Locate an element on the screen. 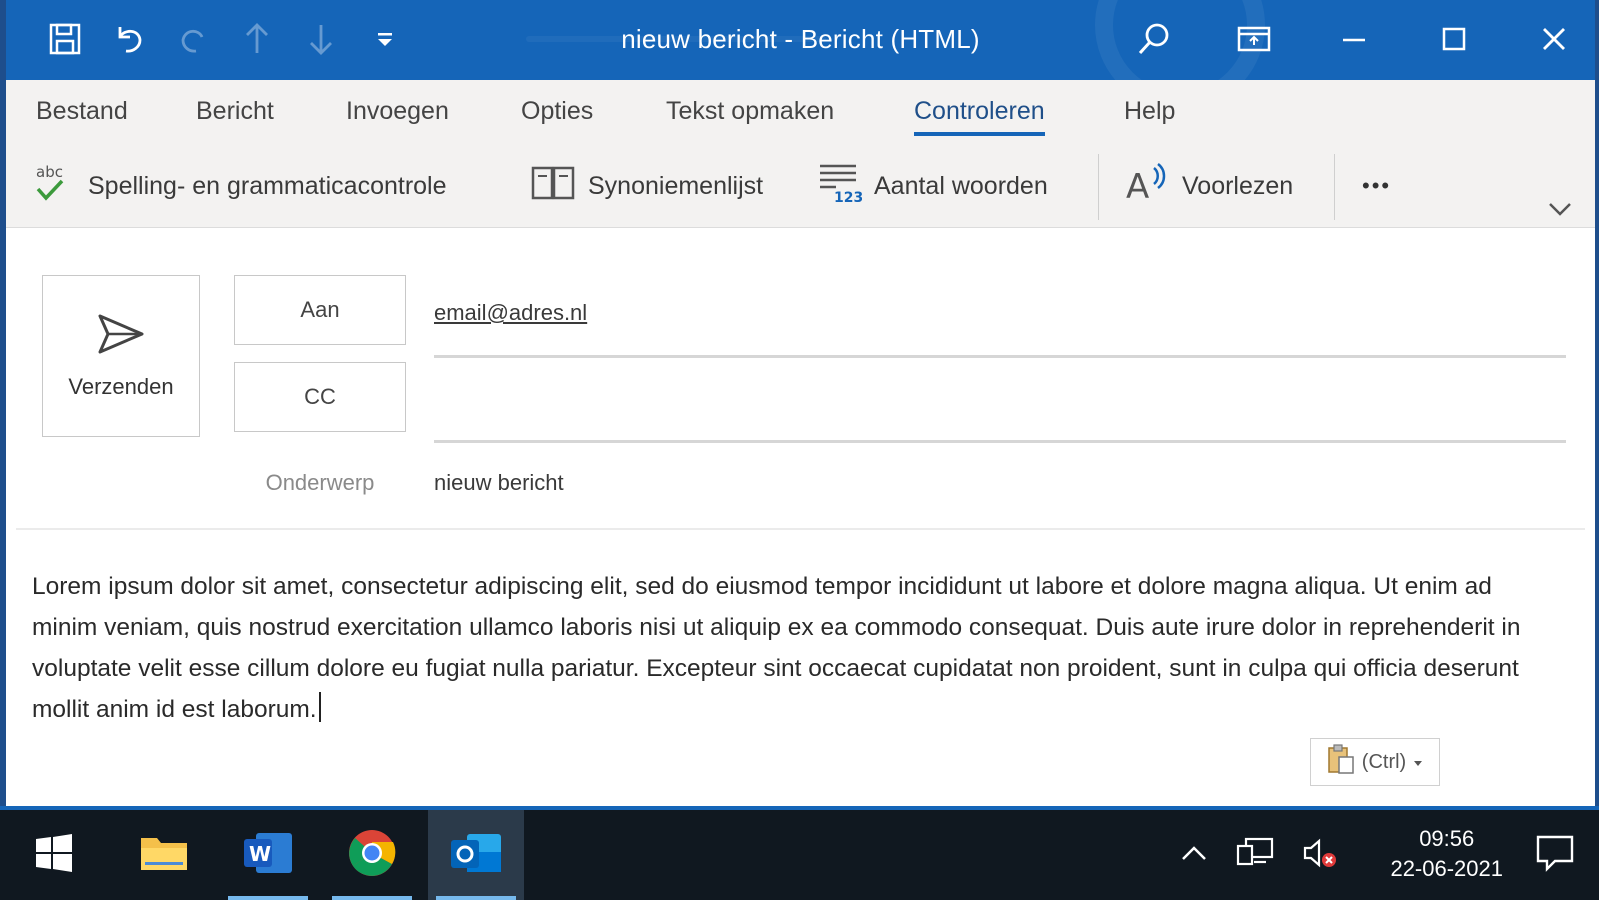  thesaurus-button: Synoniemenlijst is located at coordinates (646, 186).